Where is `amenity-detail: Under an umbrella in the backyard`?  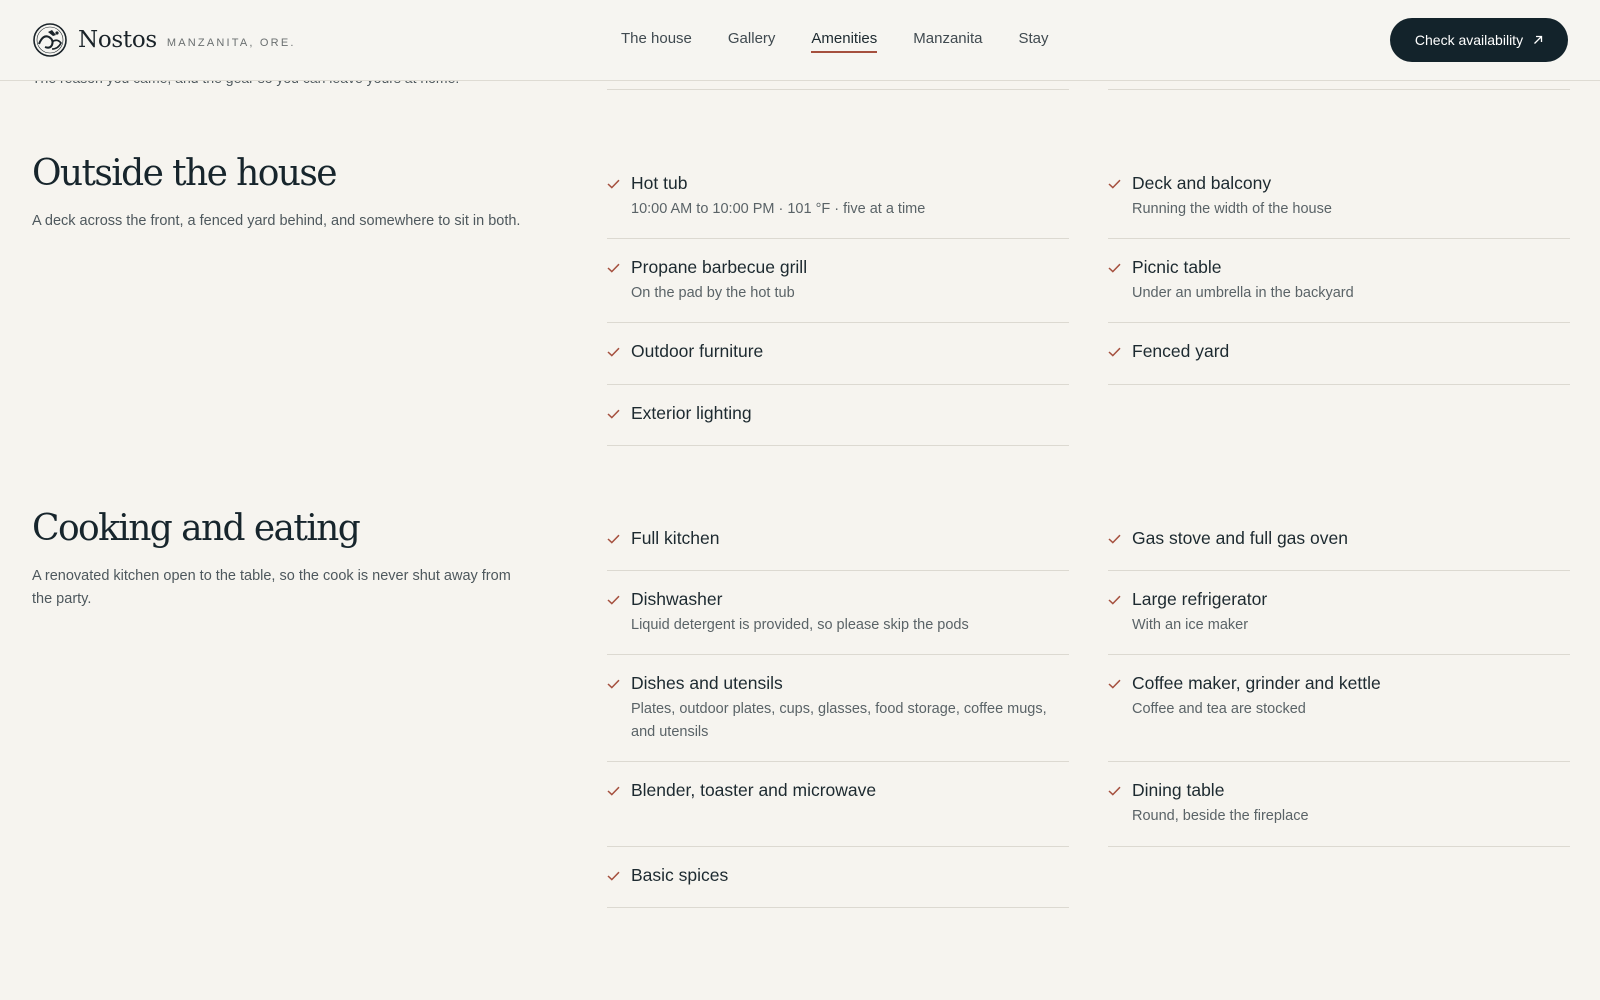 amenity-detail: Under an umbrella in the backyard is located at coordinates (1243, 293).